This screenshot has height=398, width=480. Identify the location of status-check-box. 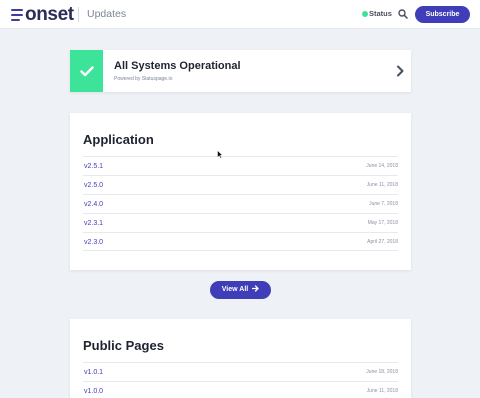
(86, 71).